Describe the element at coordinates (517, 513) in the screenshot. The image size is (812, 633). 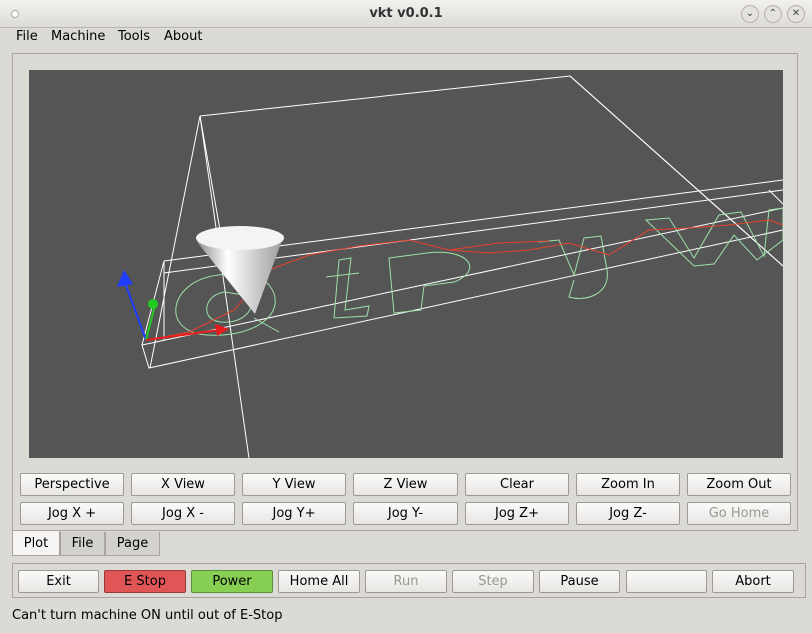
I see `jog-z-plus-button: Jog Z+` at that location.